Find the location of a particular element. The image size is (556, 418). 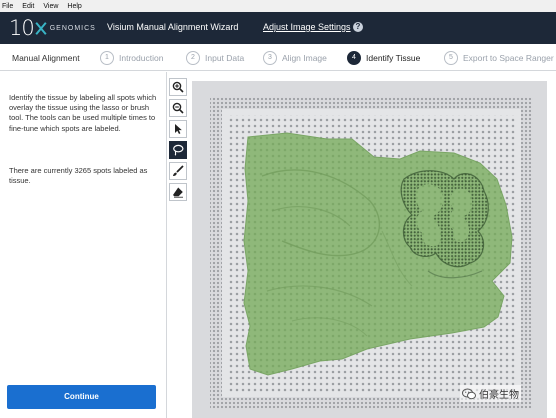

step-label: Align Image is located at coordinates (304, 57).